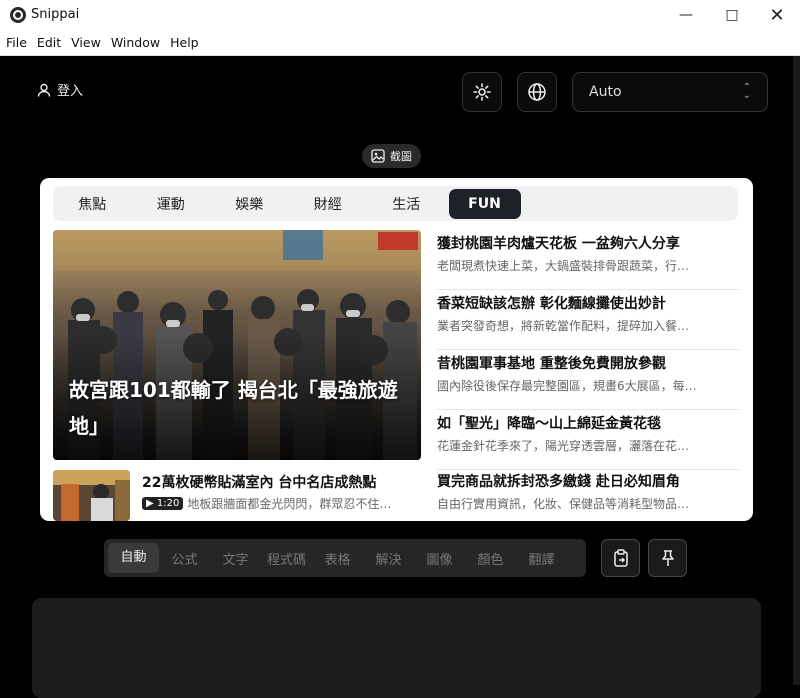  What do you see at coordinates (484, 203) in the screenshot?
I see `tab-fun: FUN` at bounding box center [484, 203].